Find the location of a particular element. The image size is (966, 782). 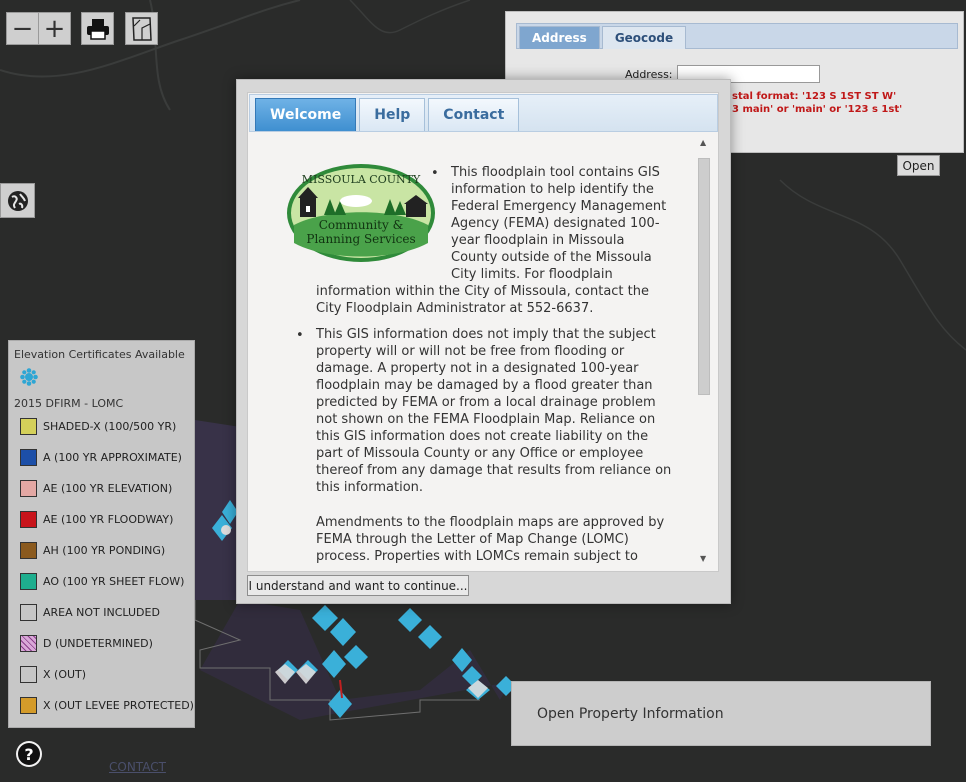

text-line: information to help identify the is located at coordinates (552, 189).